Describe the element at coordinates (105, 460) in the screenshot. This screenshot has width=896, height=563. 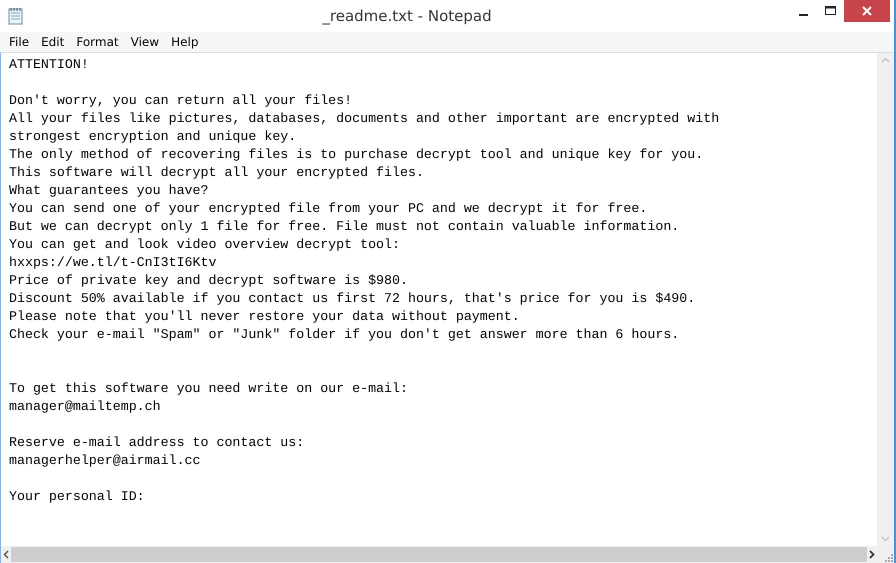
I see `text-line: managerhelper@airmail.cc` at that location.